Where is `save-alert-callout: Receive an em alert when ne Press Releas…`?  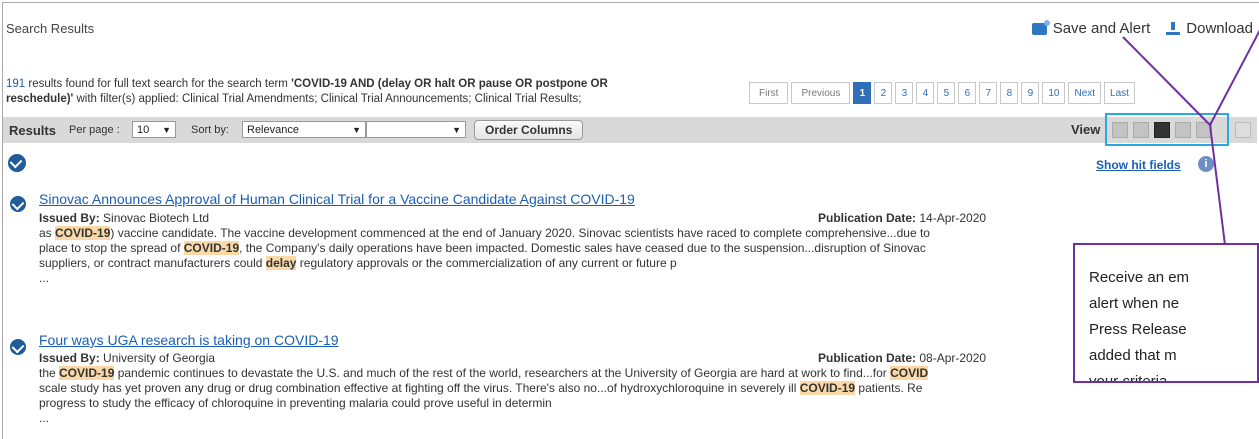 save-alert-callout: Receive an em alert when ne Press Releas… is located at coordinates (1166, 313).